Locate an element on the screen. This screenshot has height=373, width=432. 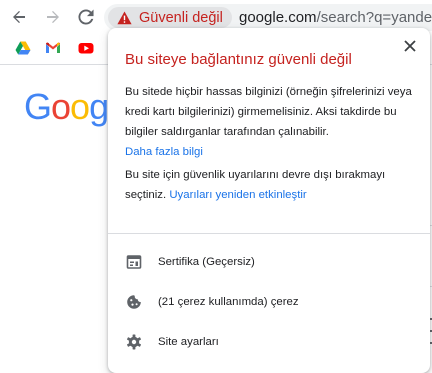
cookies-label: (21 çerez kullanımda) çerez is located at coordinates (228, 302).